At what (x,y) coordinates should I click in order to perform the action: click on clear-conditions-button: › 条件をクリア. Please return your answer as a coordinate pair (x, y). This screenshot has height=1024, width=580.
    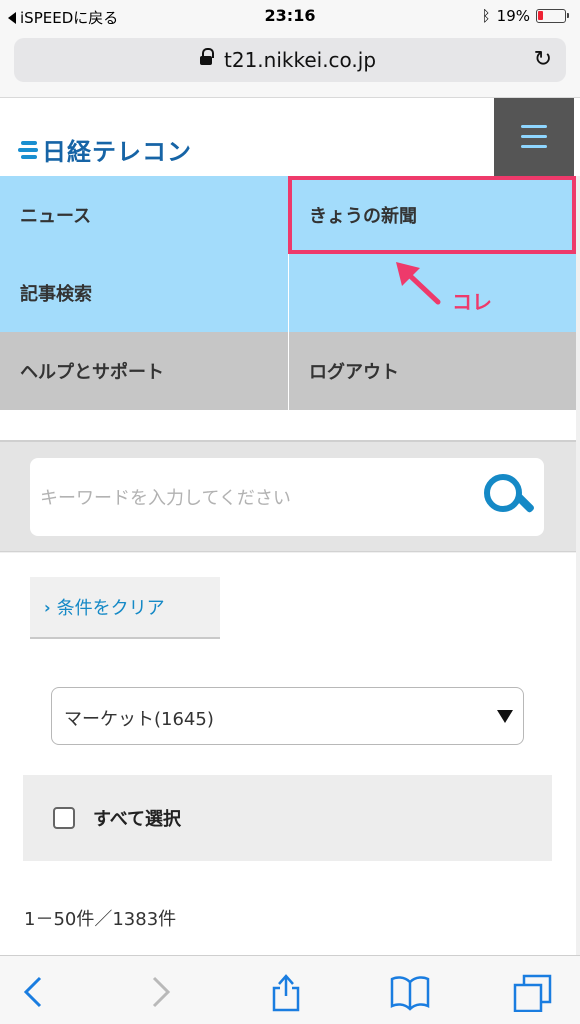
    Looking at the image, I should click on (125, 608).